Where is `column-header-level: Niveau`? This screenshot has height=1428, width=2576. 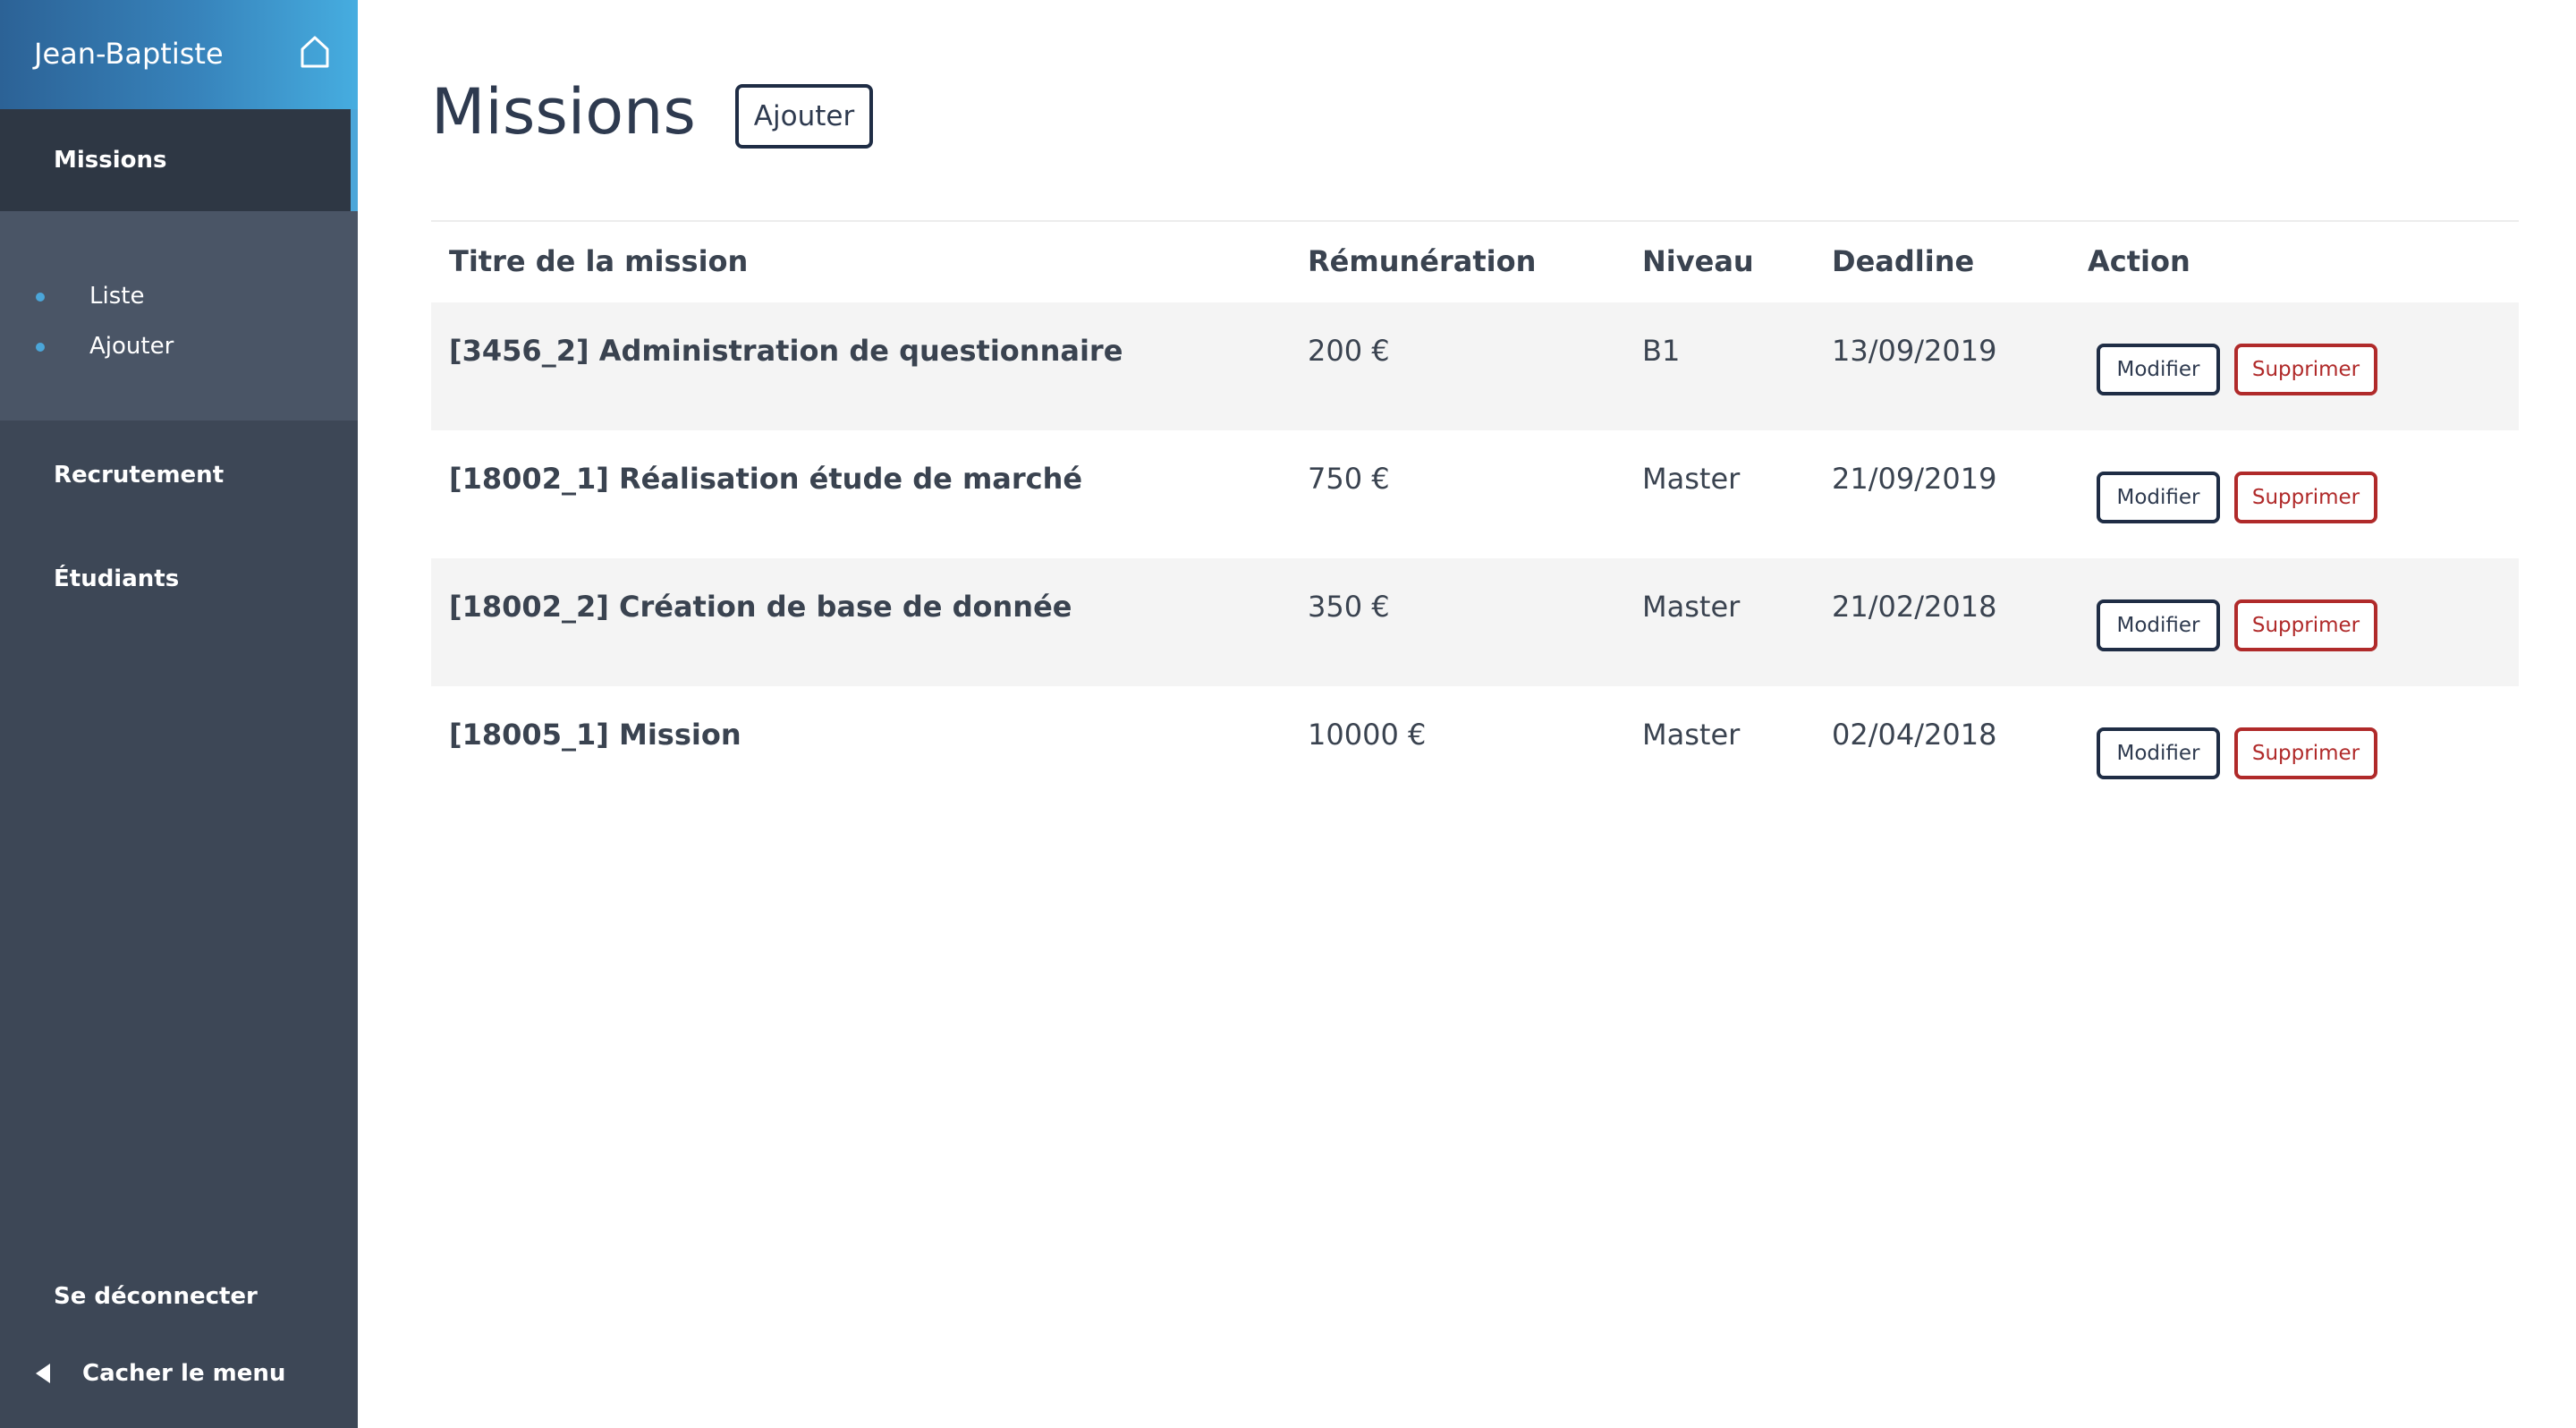
column-header-level: Niveau is located at coordinates (1698, 261).